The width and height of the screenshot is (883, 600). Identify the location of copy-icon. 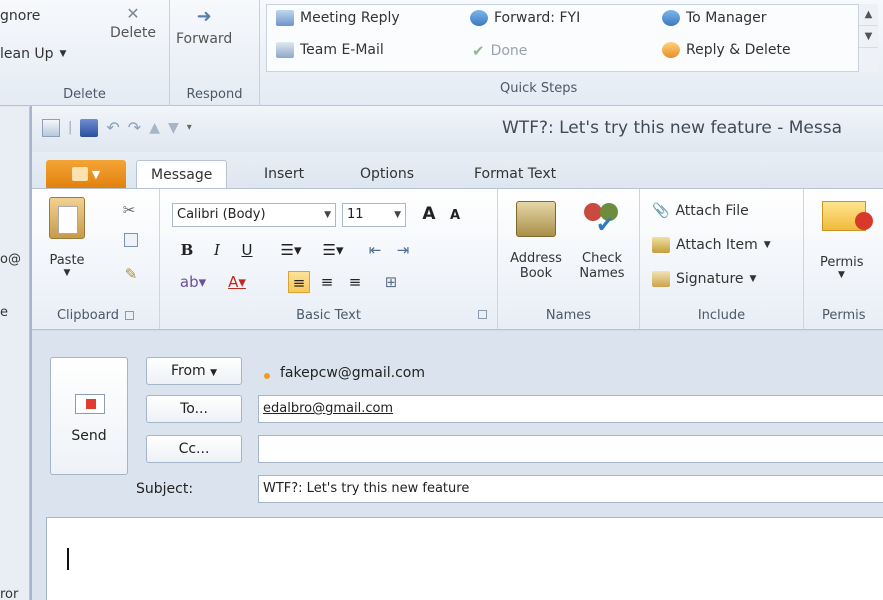
(131, 242).